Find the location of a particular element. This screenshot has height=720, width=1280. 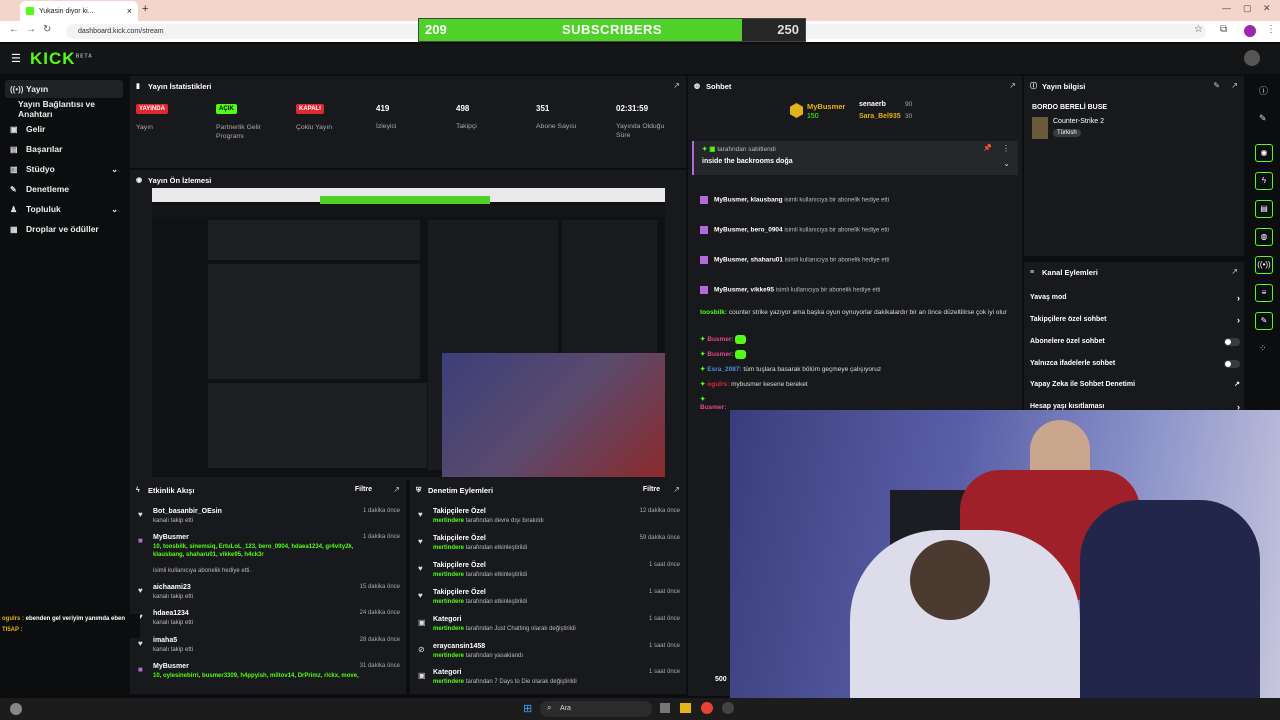

action-ai-moderation: Yapay Zeka ile Sohbet Denetimi ↗ is located at coordinates (1135, 384).